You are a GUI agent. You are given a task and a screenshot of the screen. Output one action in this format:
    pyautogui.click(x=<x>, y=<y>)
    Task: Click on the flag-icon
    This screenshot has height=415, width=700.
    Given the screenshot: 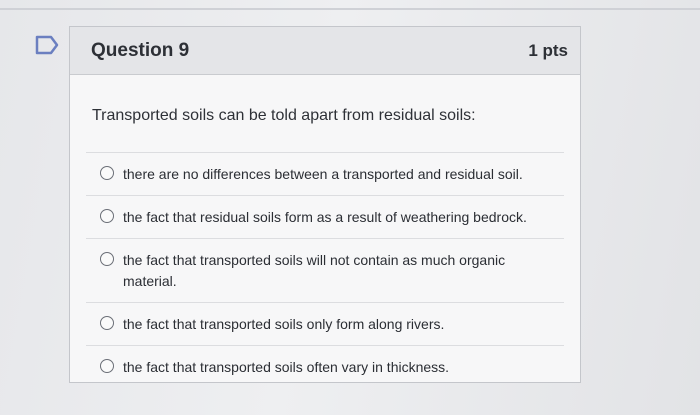 What is the action you would take?
    pyautogui.click(x=47, y=45)
    